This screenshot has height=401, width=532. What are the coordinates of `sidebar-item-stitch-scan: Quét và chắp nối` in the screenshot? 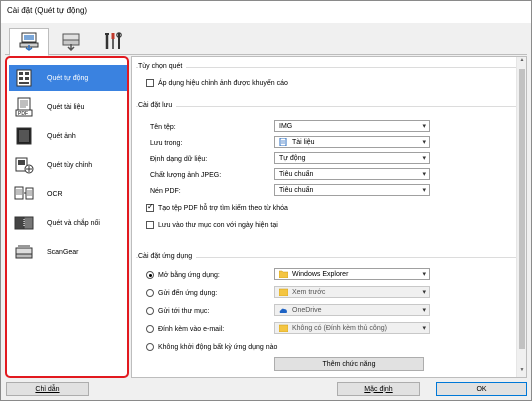 It's located at (68, 223).